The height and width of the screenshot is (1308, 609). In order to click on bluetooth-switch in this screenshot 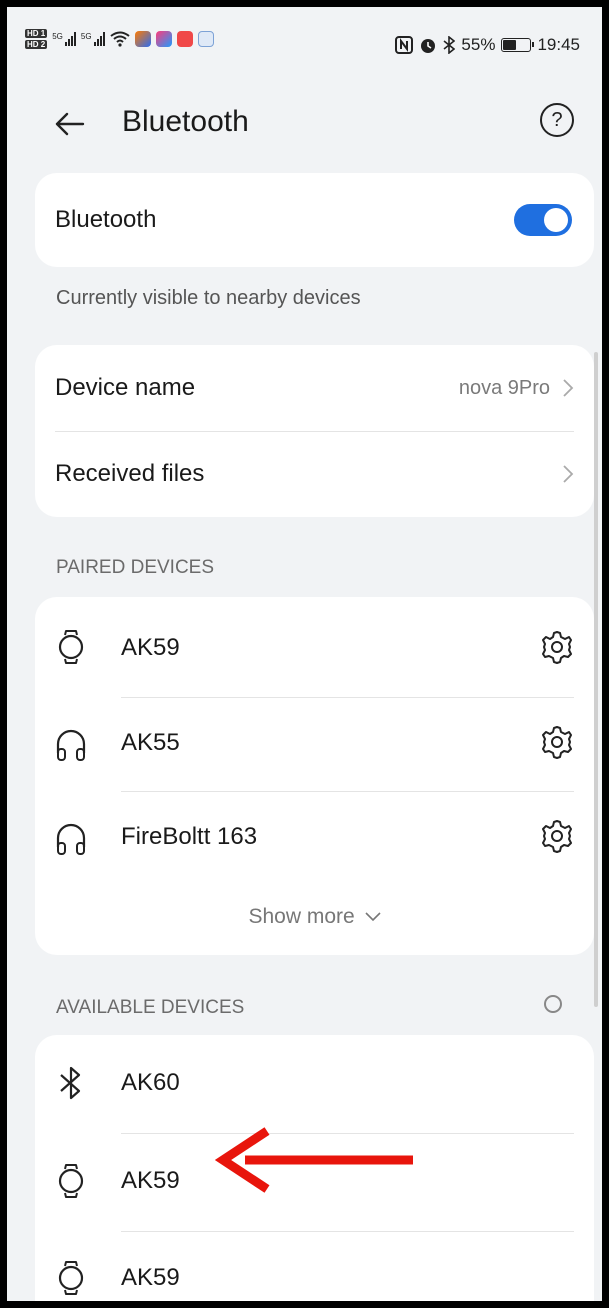, I will do `click(543, 220)`.